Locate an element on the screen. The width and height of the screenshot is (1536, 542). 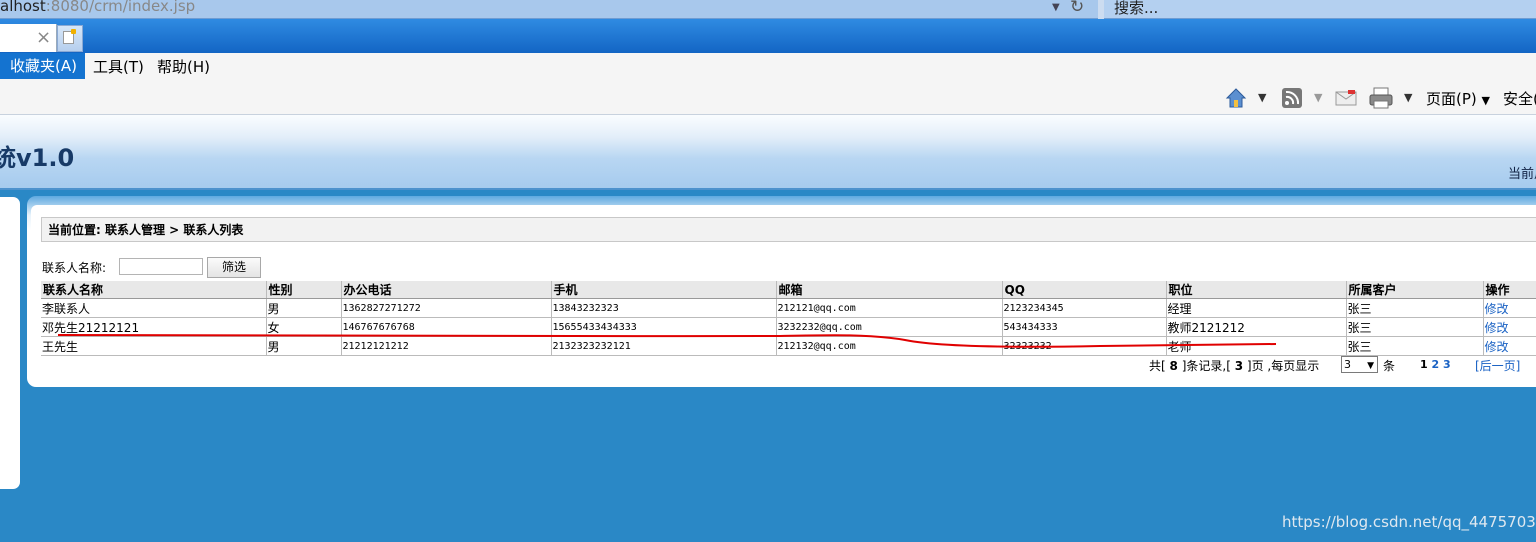
cell-mobile: 13843232323 is located at coordinates (663, 308).